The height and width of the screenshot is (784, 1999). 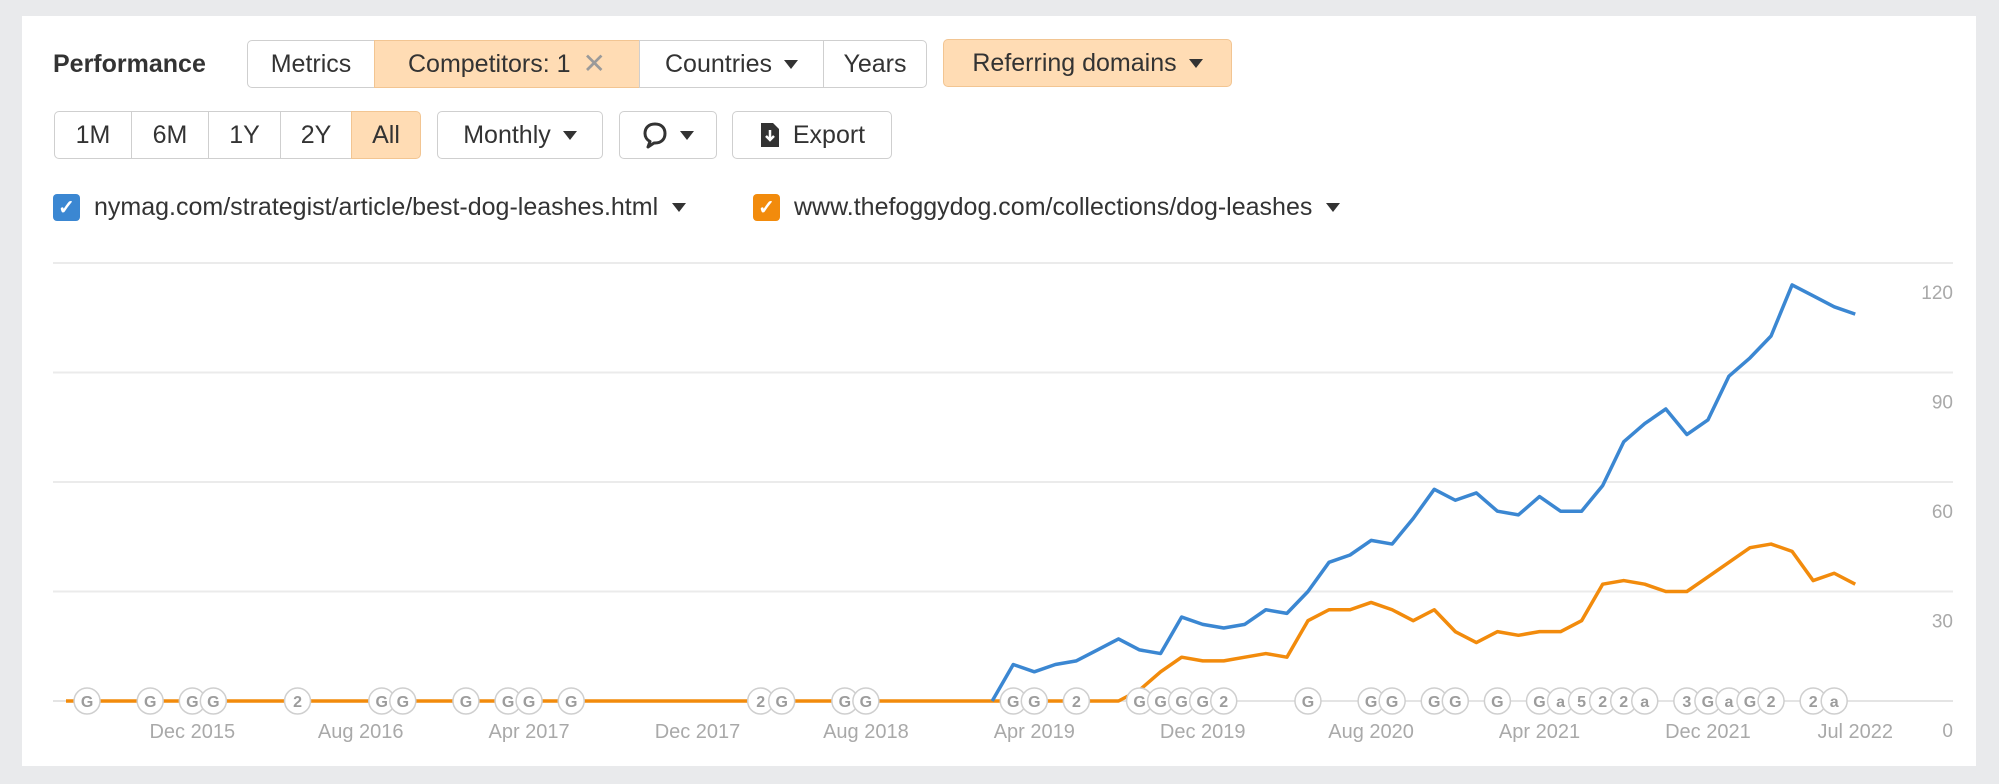 I want to click on y-tick-label: 90, so click(x=1942, y=403).